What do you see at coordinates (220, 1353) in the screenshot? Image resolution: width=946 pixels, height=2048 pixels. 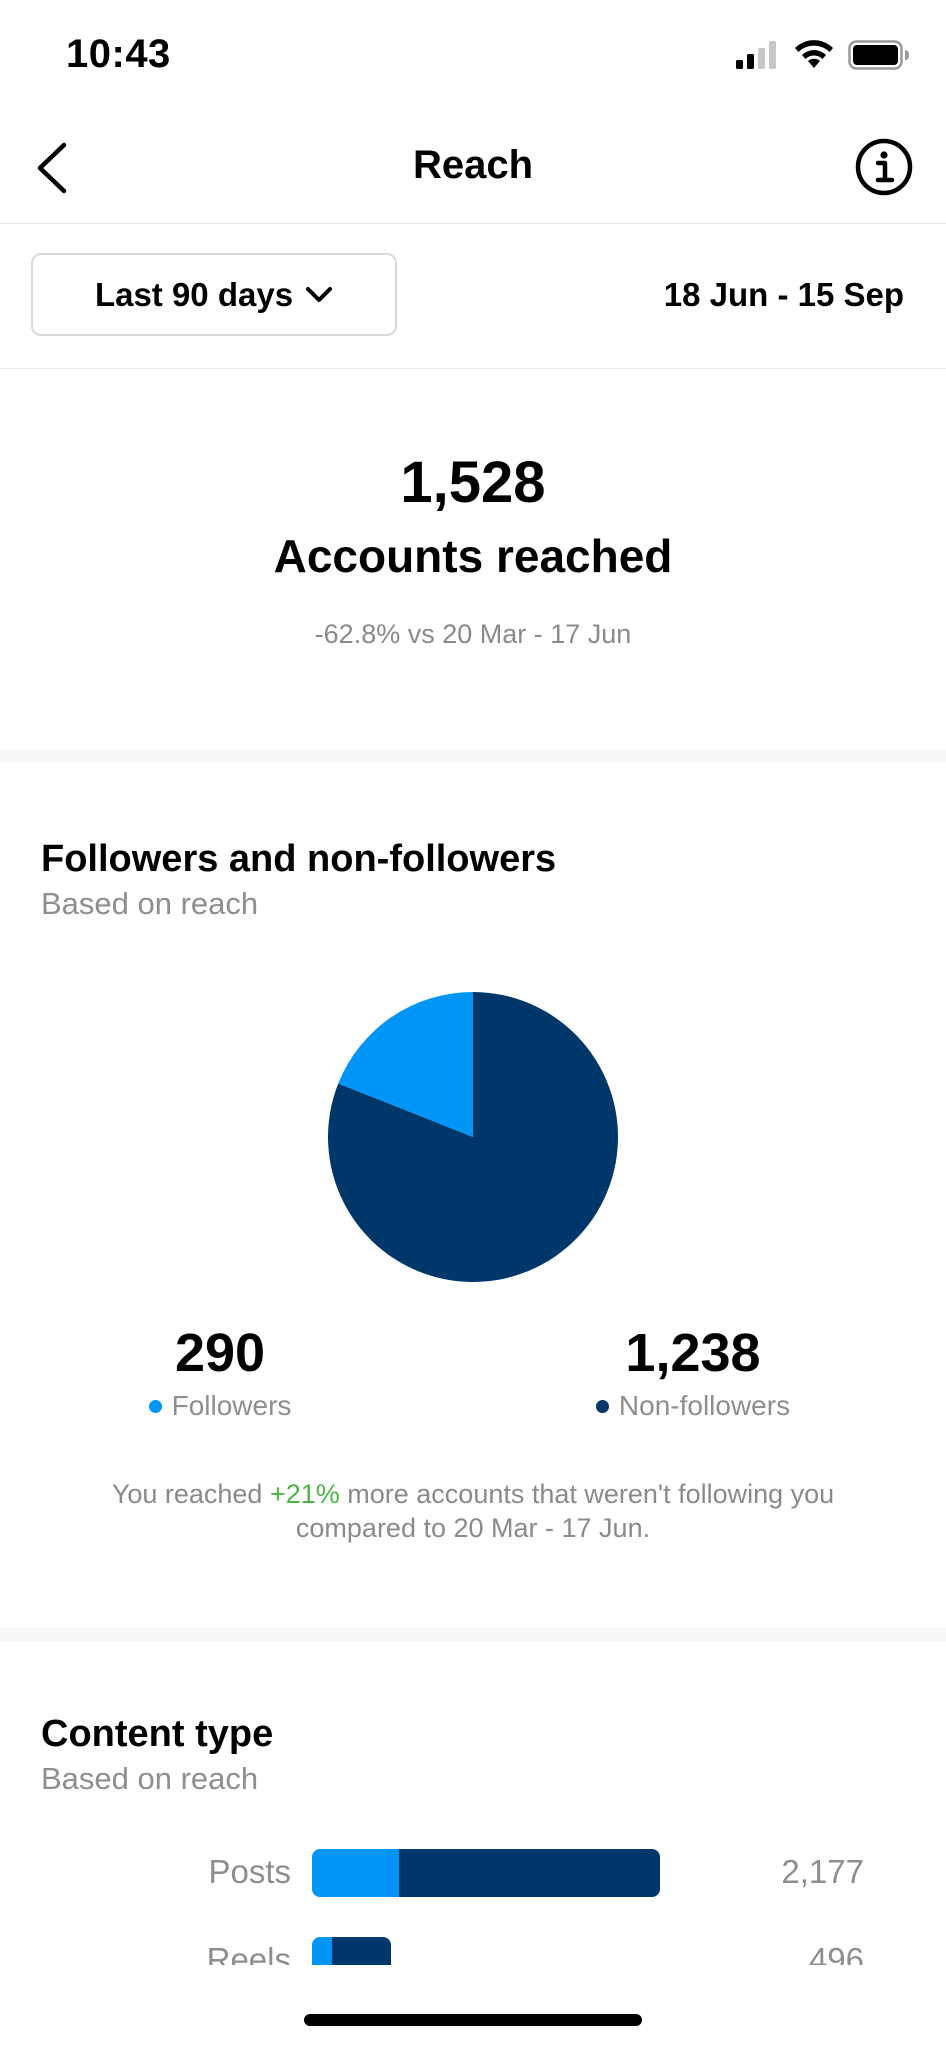 I see `followers-value: 290` at bounding box center [220, 1353].